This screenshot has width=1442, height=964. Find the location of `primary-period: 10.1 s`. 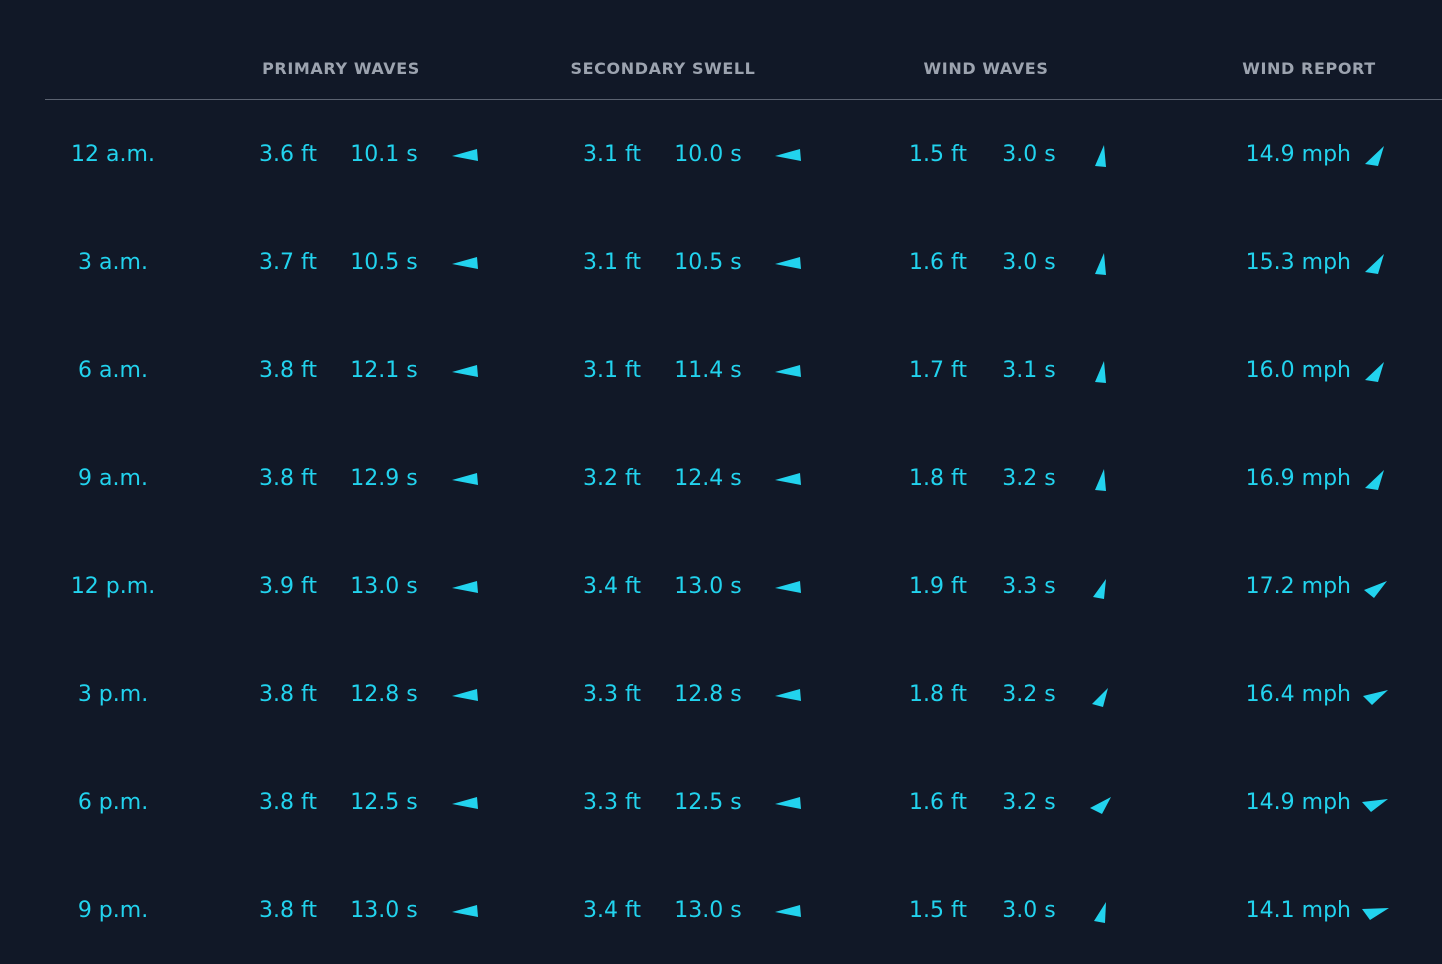

primary-period: 10.1 s is located at coordinates (384, 154).